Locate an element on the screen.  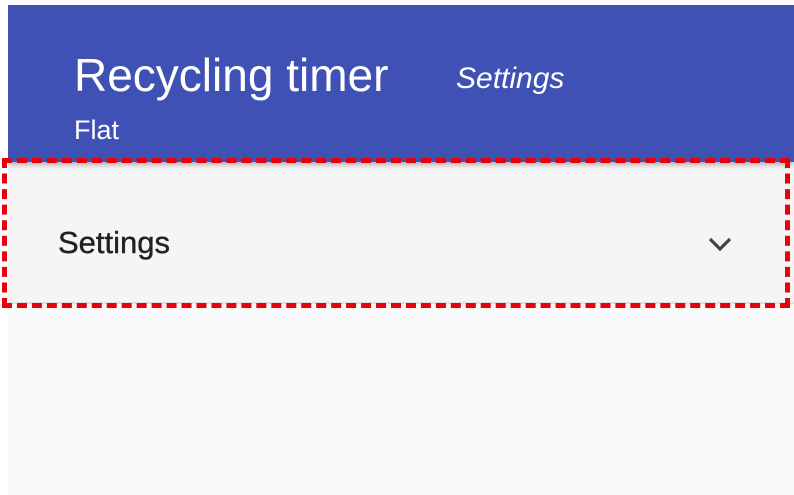
section-title: Settings is located at coordinates (510, 78).